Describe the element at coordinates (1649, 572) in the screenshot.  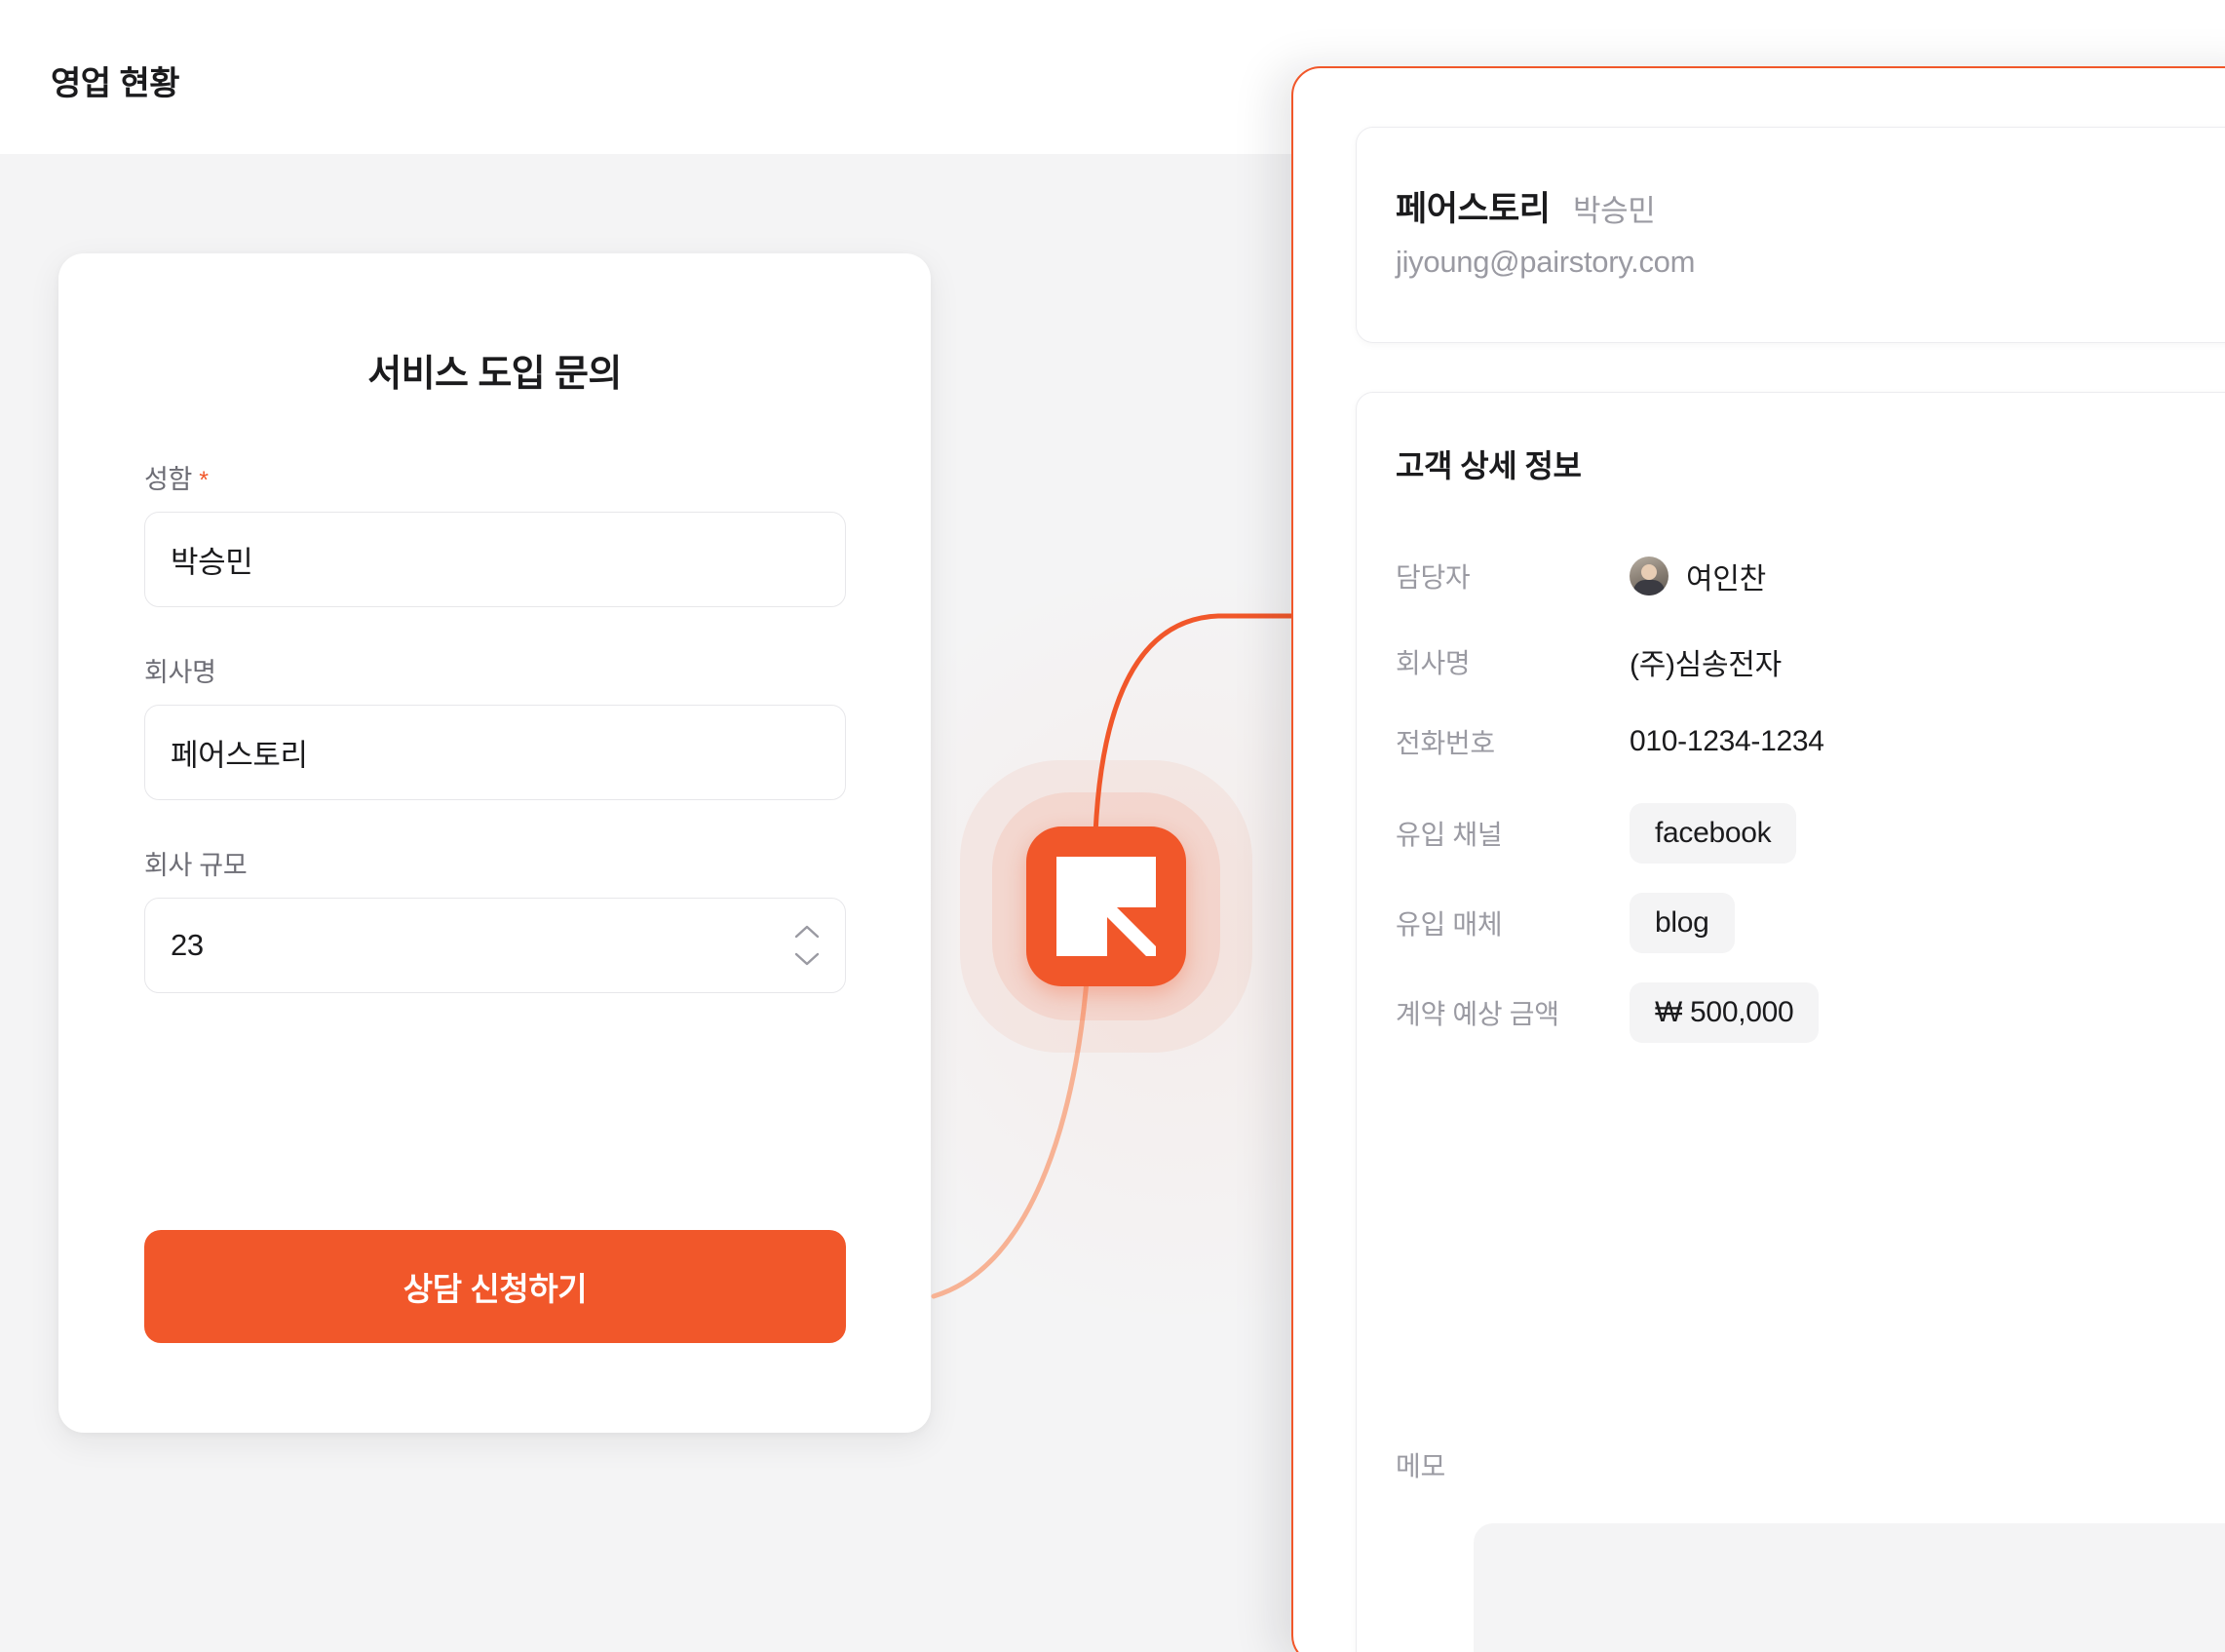
I see `avatar-face` at that location.